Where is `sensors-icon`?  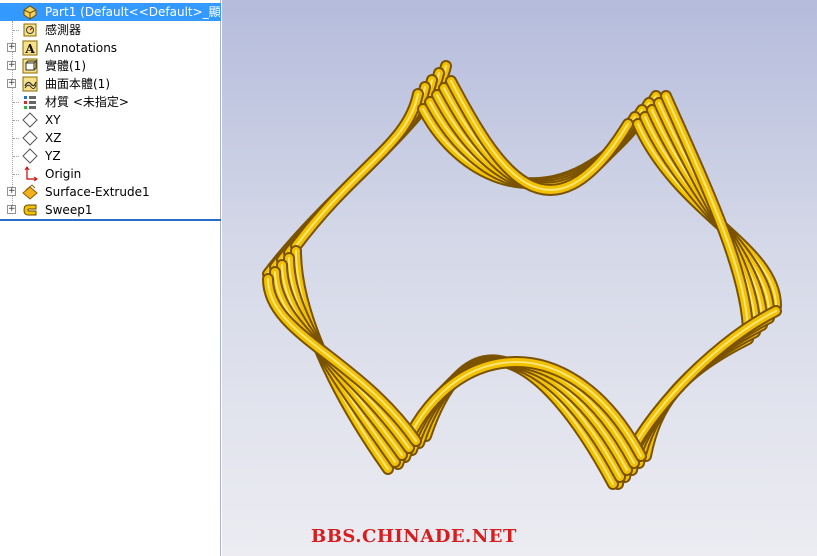
sensors-icon is located at coordinates (30, 30).